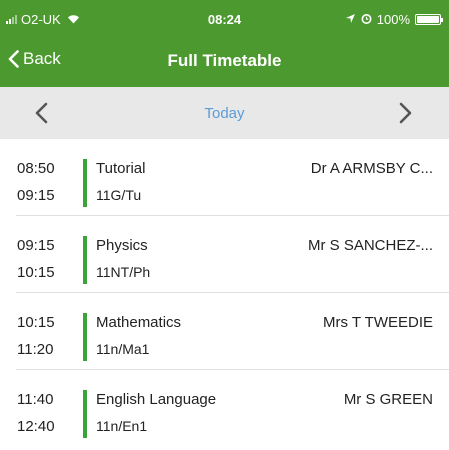 Image resolution: width=449 pixels, height=450 pixels. Describe the element at coordinates (35, 349) in the screenshot. I see `lesson-end-time: 11:20` at that location.